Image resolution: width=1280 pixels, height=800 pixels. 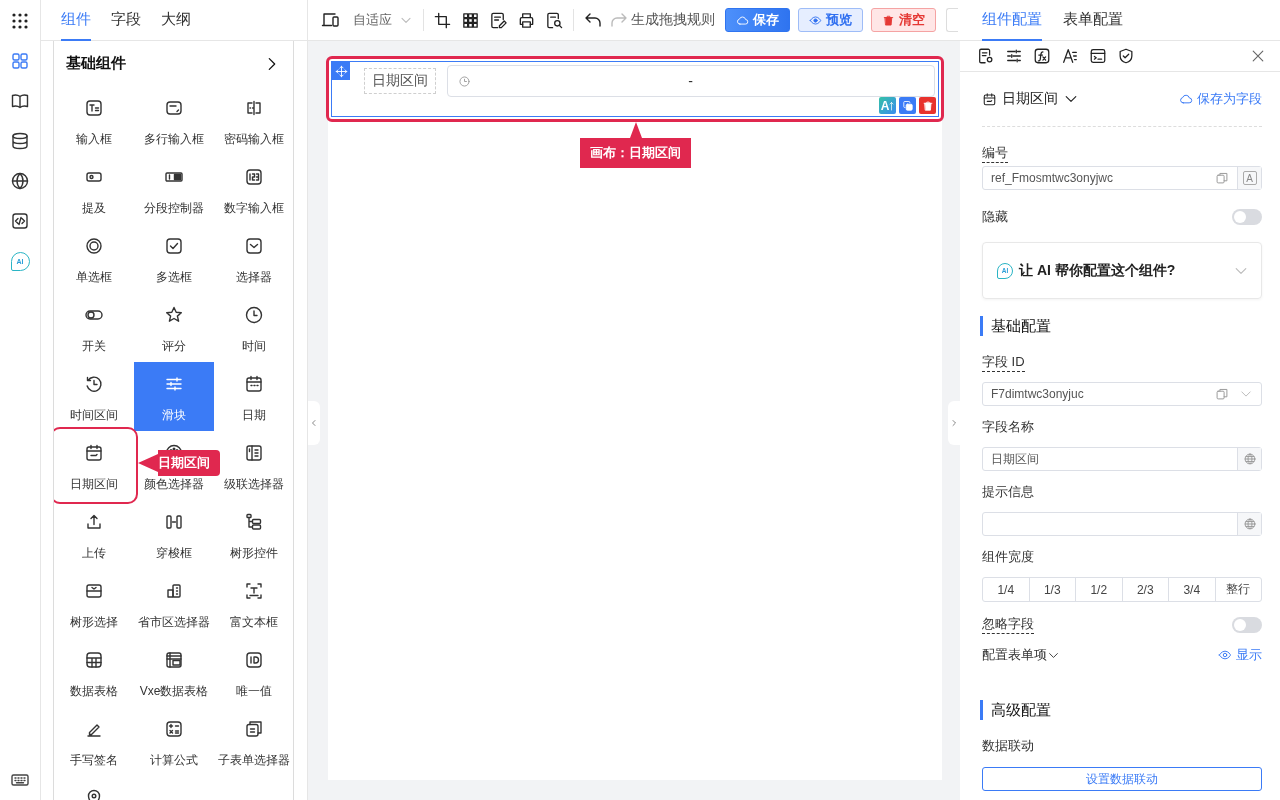 What do you see at coordinates (94, 760) in the screenshot?
I see `component-item: 手写签名` at bounding box center [94, 760].